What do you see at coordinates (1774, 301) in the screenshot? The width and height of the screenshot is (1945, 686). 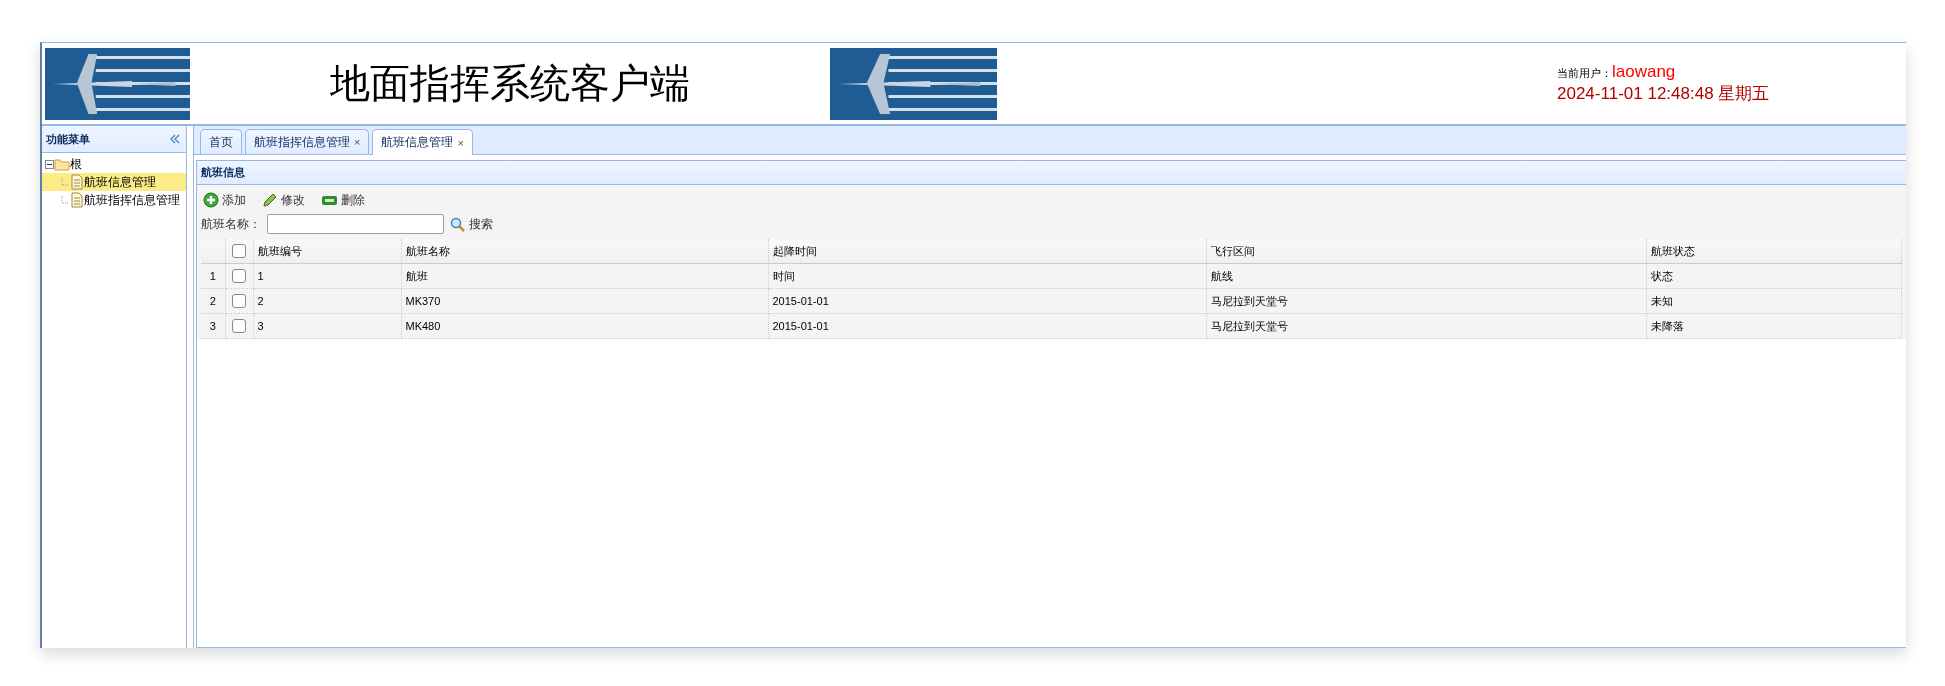 I see `table-cell: 未知` at bounding box center [1774, 301].